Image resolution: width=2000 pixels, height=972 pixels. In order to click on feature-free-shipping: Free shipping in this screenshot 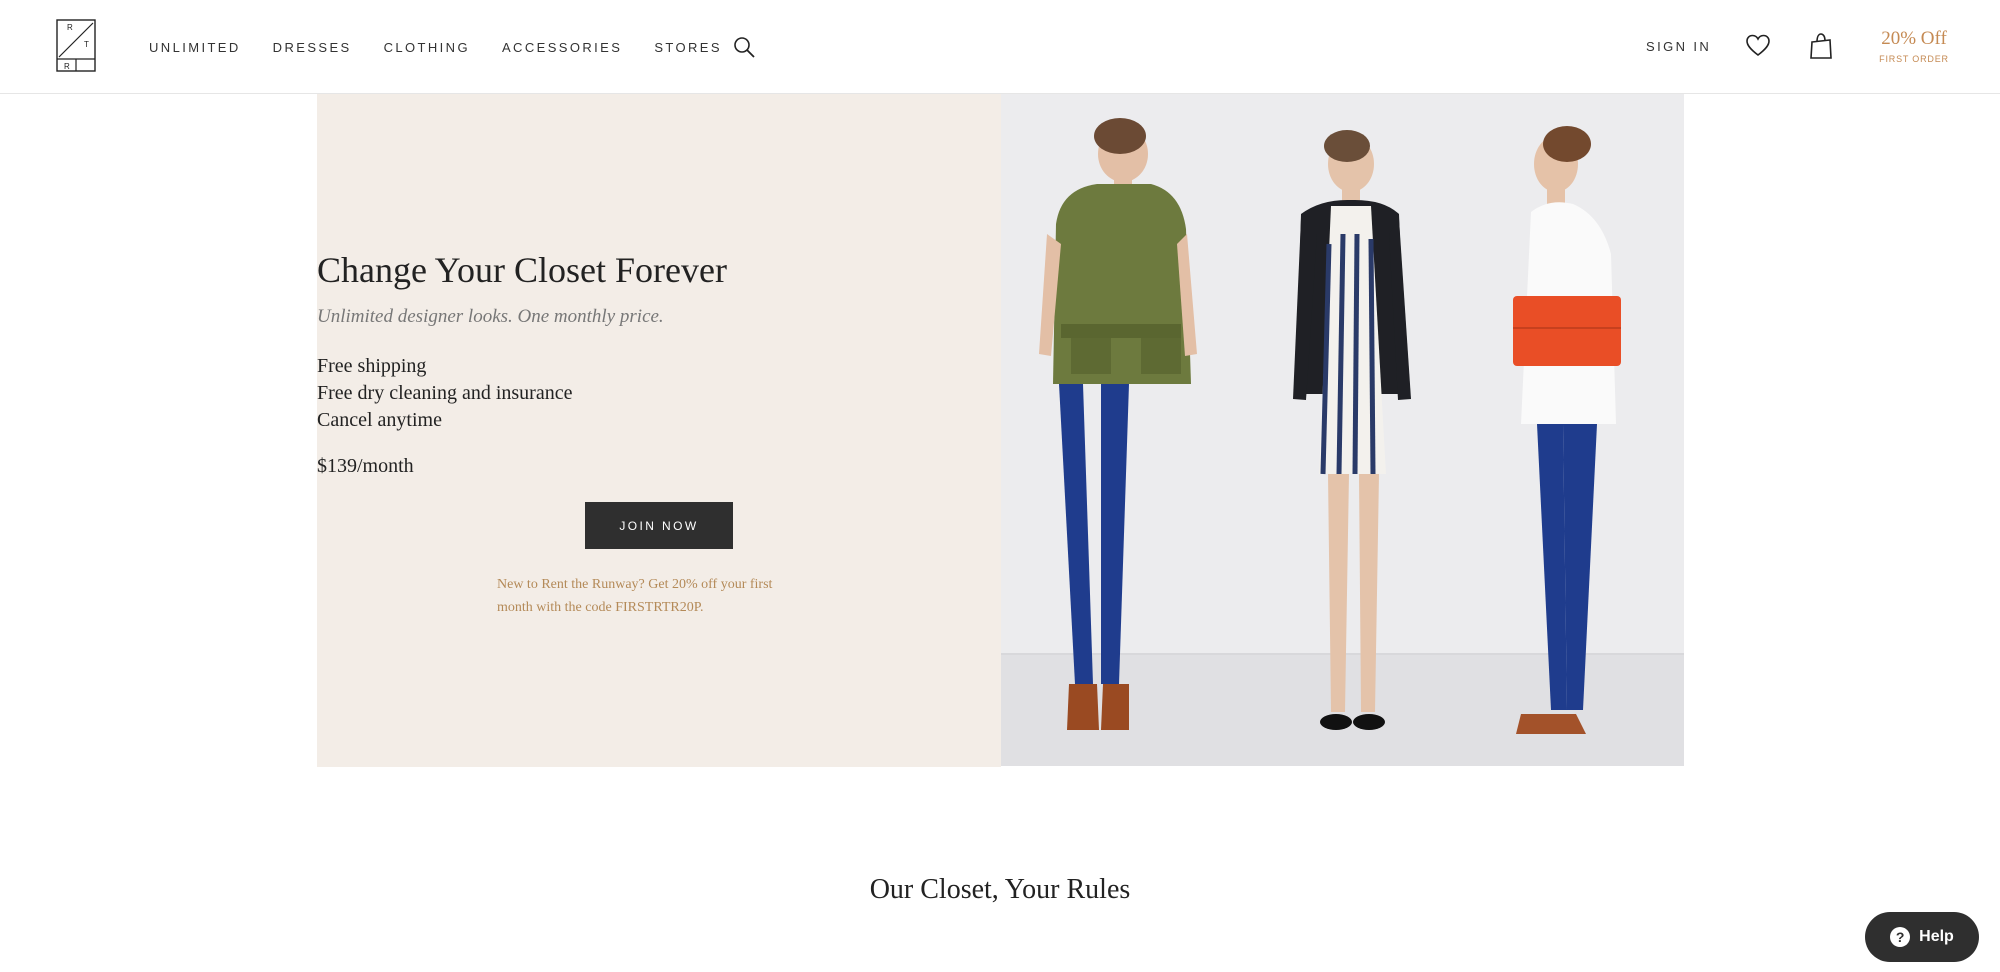, I will do `click(372, 366)`.